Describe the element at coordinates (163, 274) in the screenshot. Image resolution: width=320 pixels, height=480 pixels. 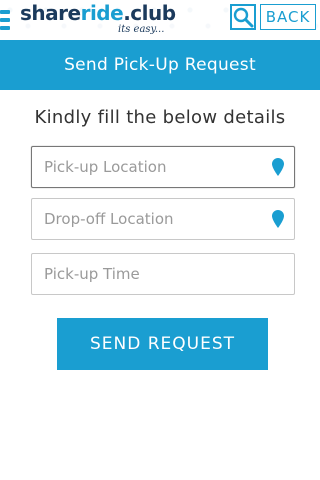
I see `pickup-time-field: Pick-up Time` at that location.